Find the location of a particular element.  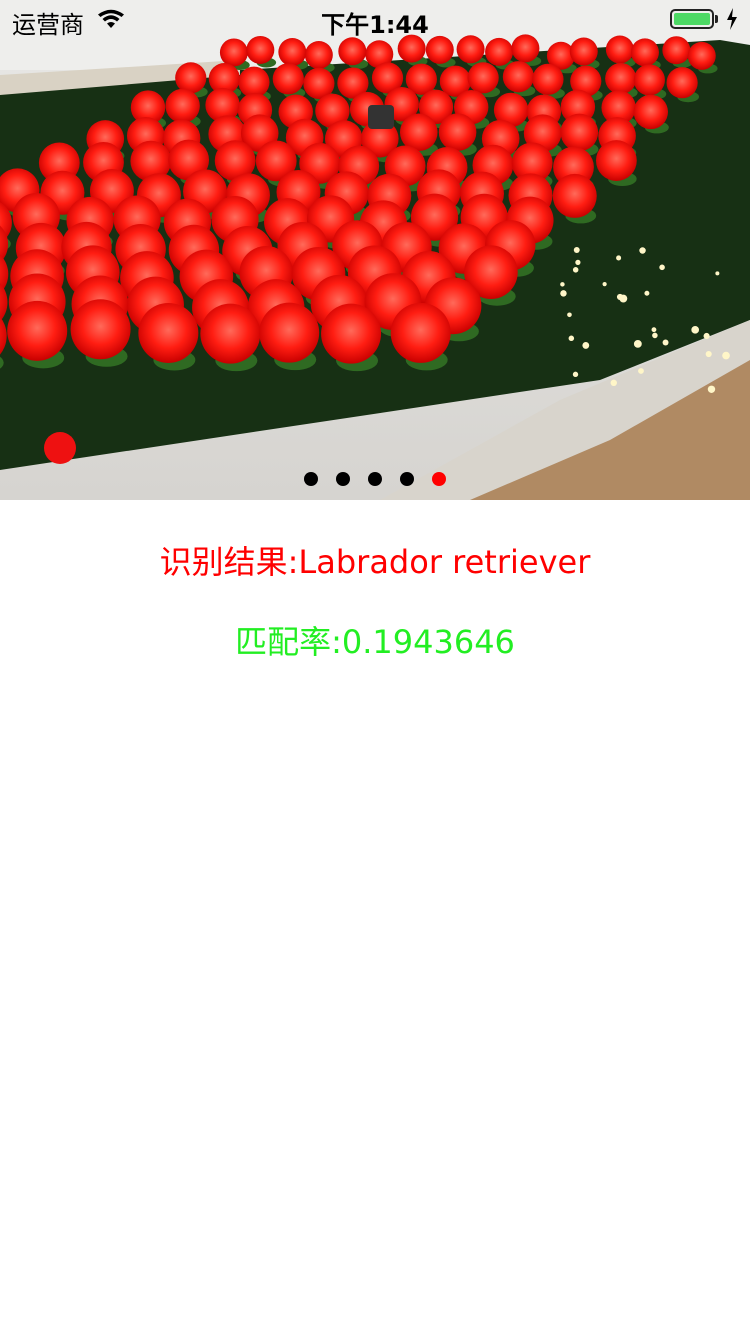

page-dot-active is located at coordinates (439, 479).